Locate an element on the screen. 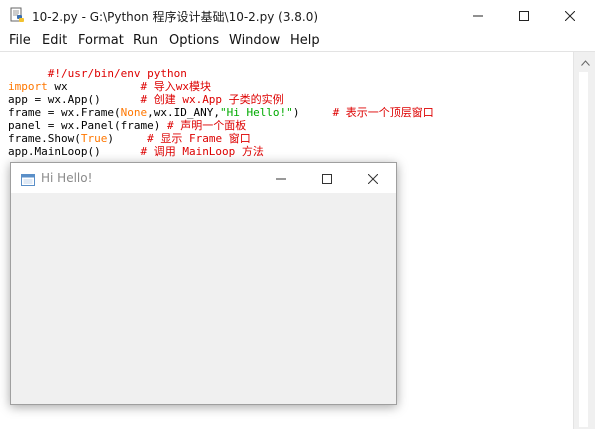 Image resolution: width=595 pixels, height=429 pixels. code-token: panel = wx.Panel(frame) is located at coordinates (87, 125).